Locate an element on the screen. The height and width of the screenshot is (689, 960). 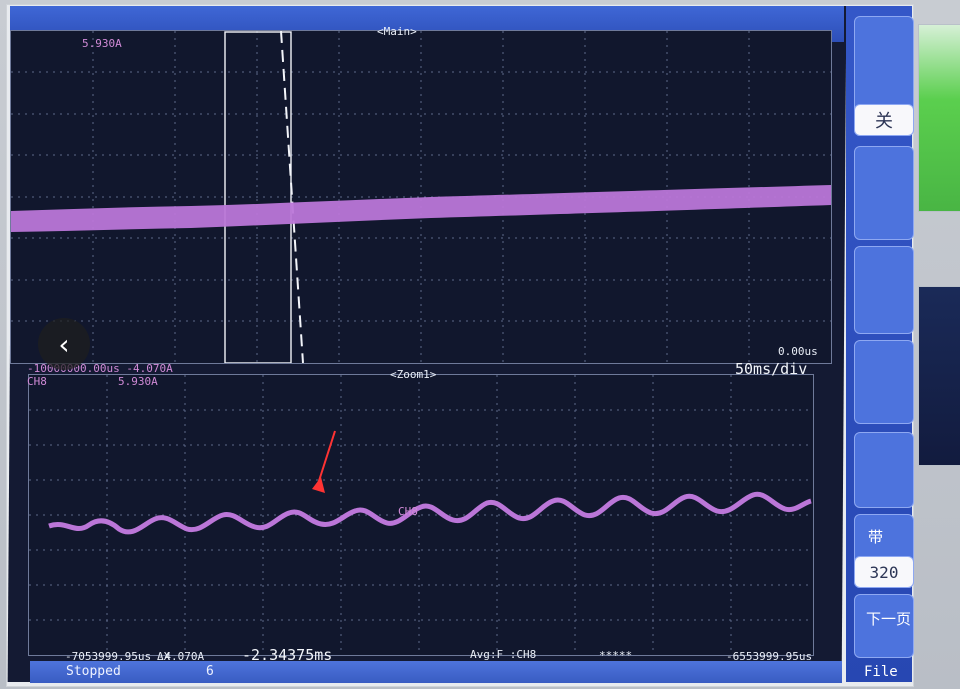
main-mid-value: 5.930A is located at coordinates (138, 381).